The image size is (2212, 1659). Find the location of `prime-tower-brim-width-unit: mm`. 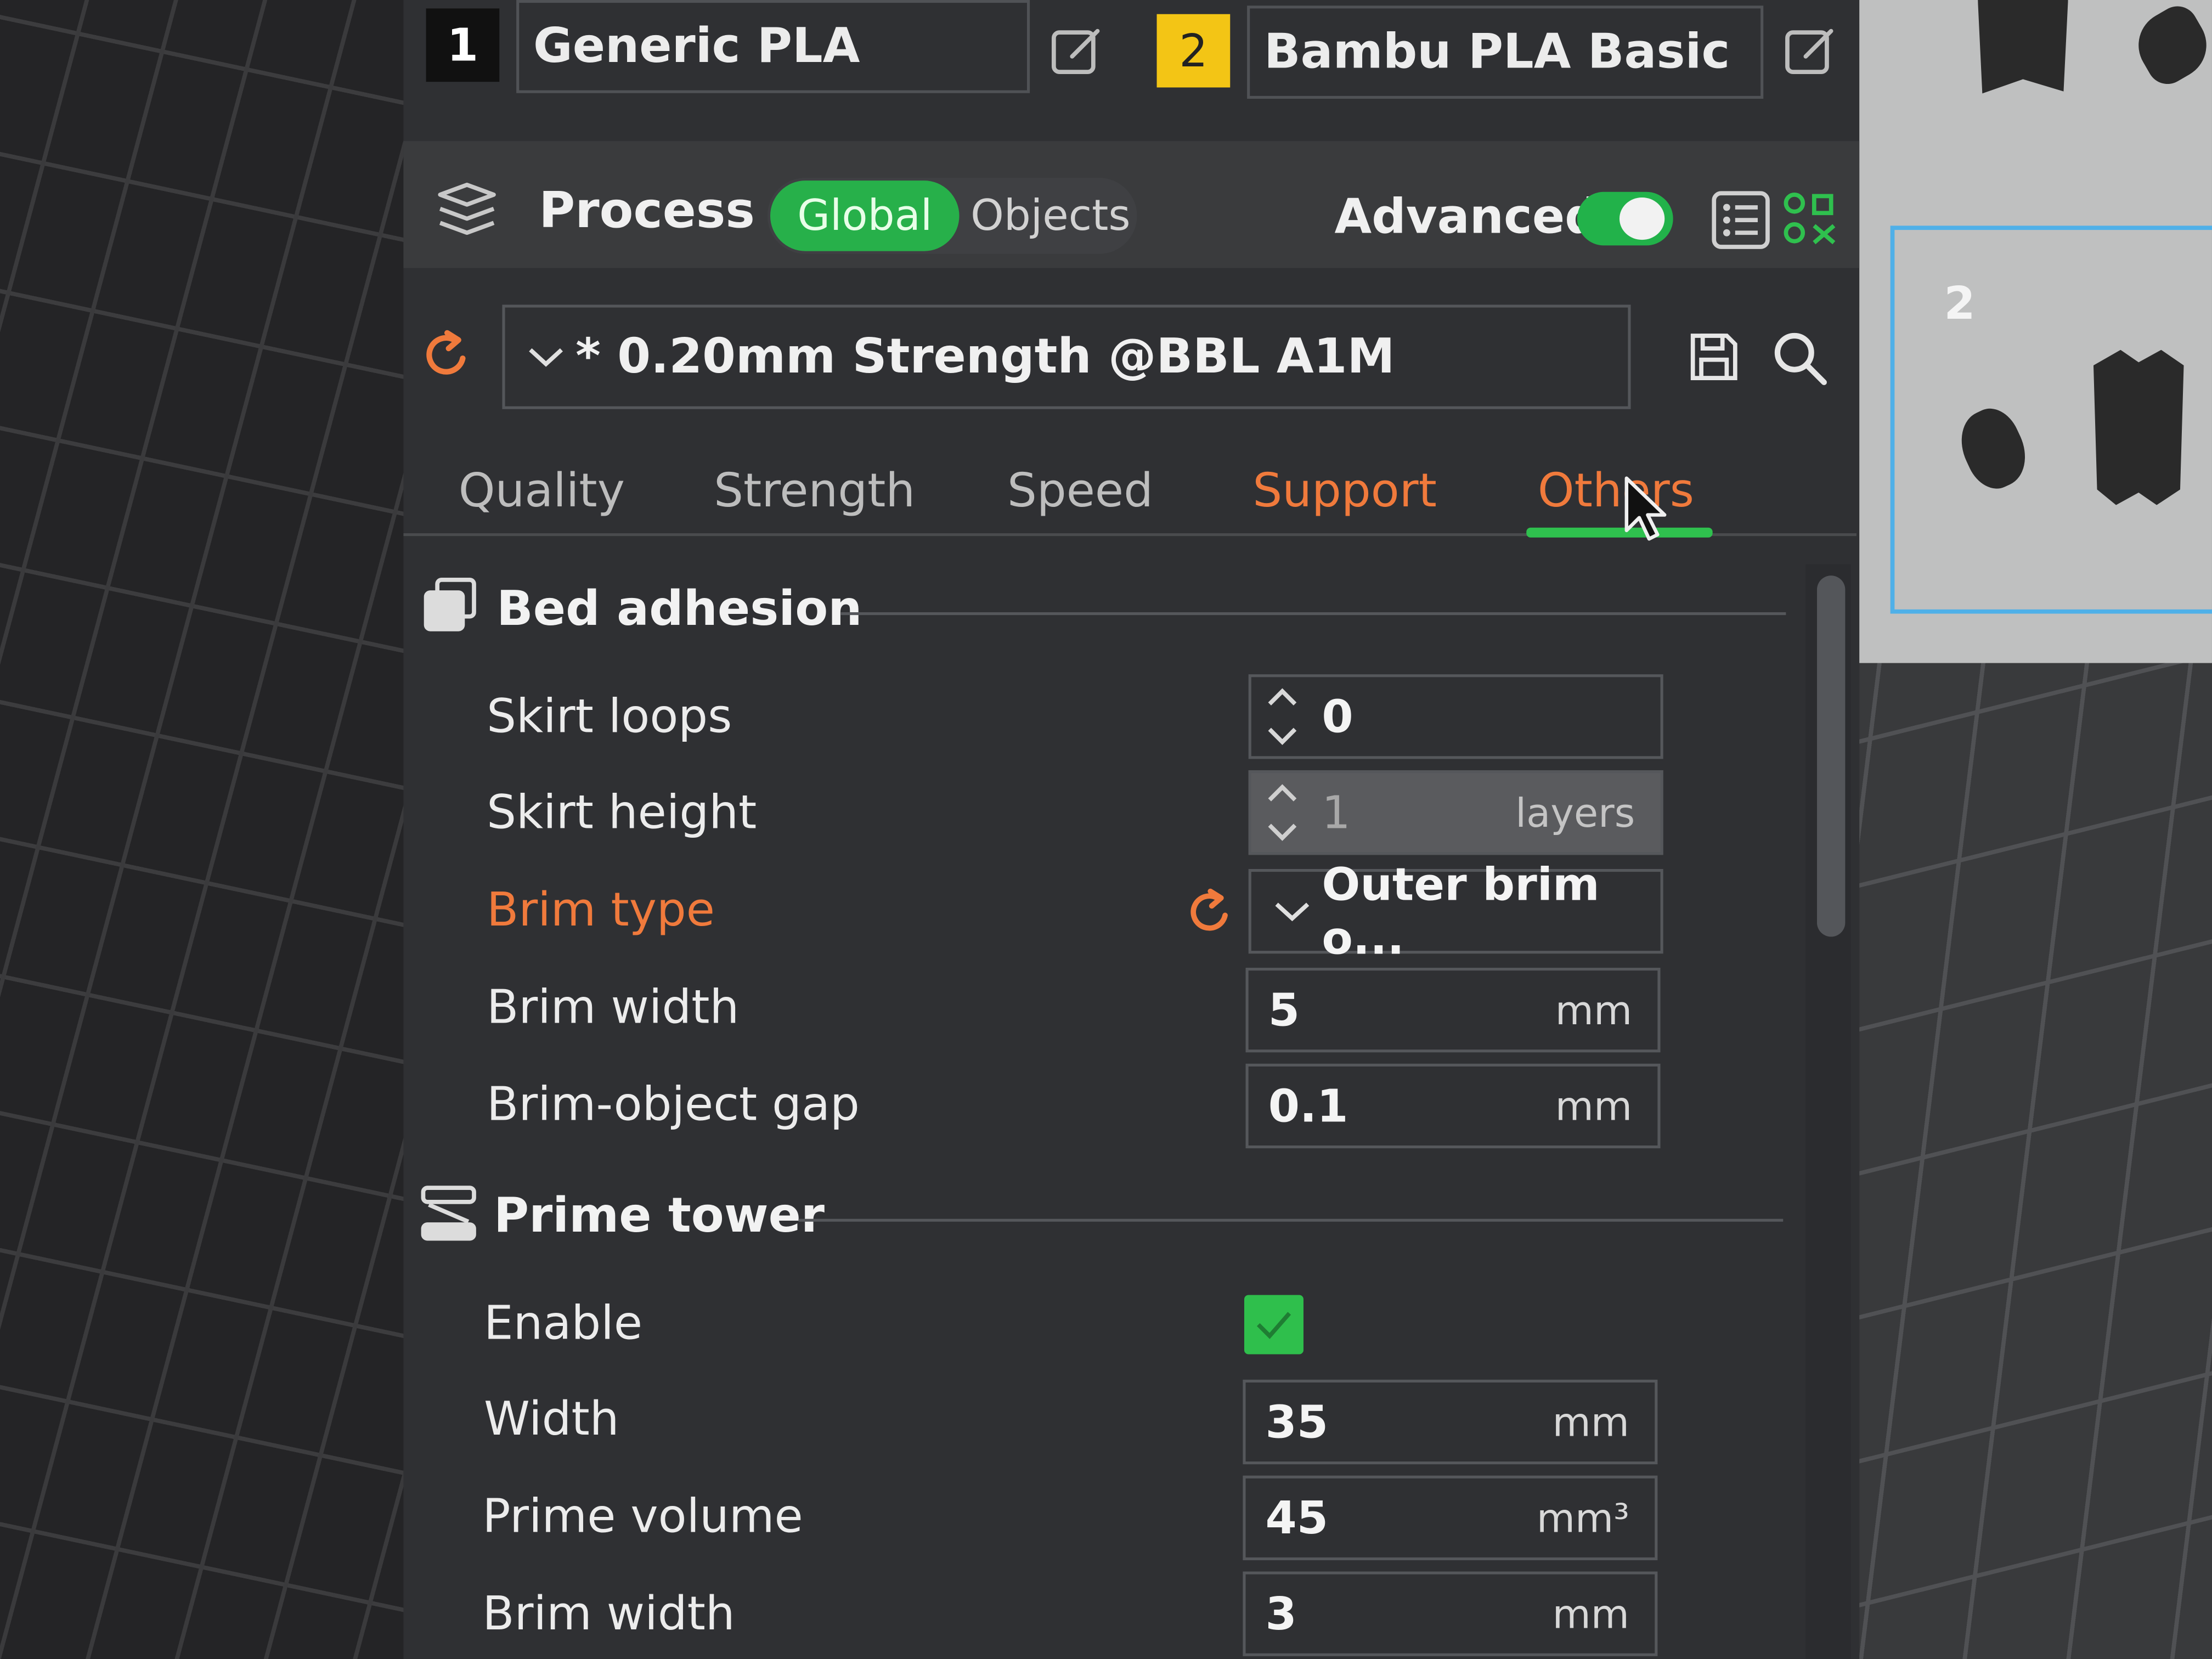

prime-tower-brim-width-unit: mm is located at coordinates (1590, 1614).